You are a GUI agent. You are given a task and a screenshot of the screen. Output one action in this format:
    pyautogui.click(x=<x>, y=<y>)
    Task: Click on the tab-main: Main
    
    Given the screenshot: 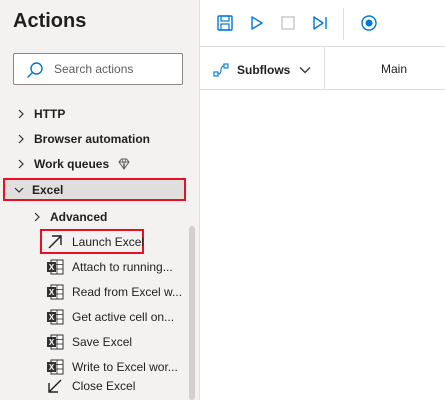 What is the action you would take?
    pyautogui.click(x=394, y=69)
    